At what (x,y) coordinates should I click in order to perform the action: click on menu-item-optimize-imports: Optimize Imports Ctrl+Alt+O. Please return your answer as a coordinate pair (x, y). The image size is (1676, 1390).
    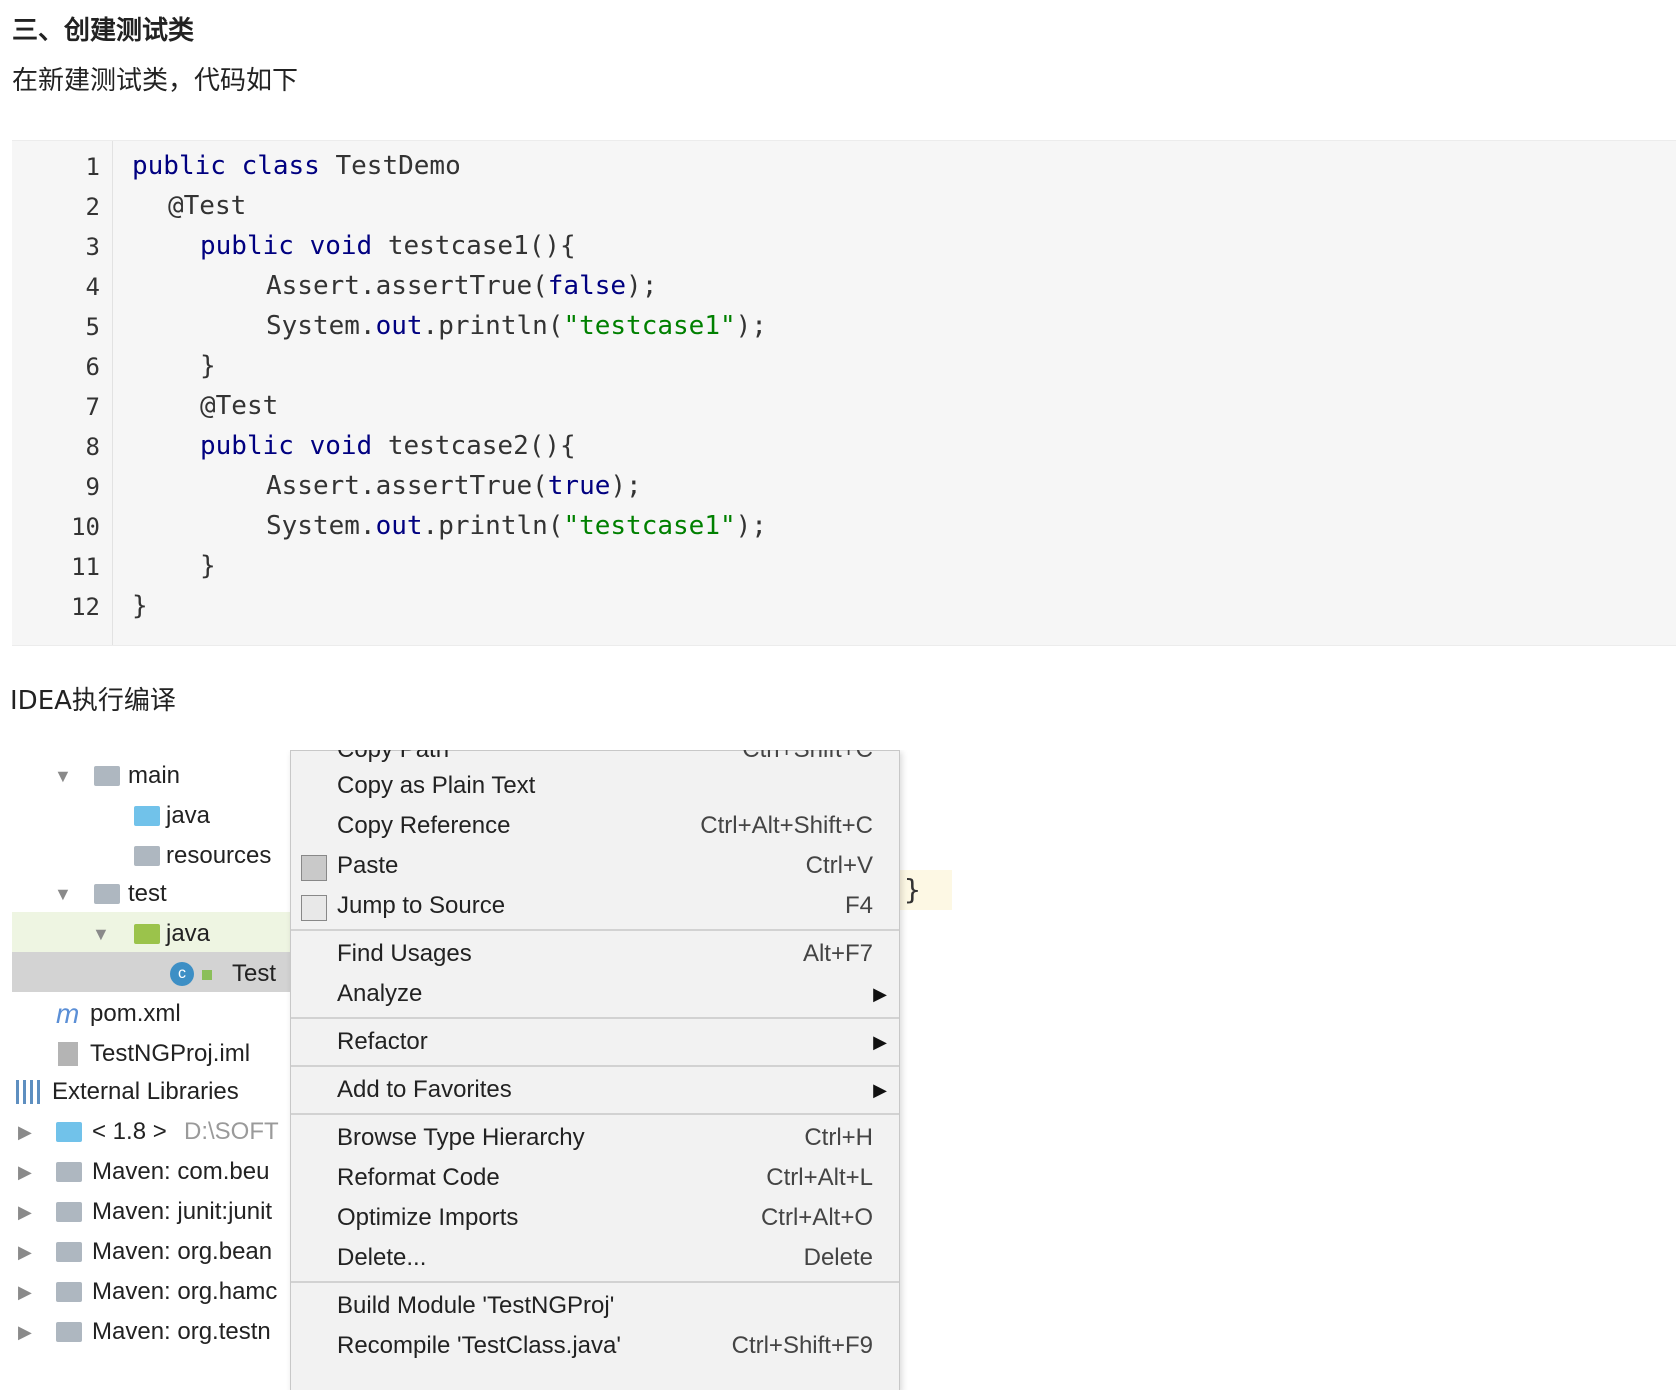
    Looking at the image, I should click on (595, 1218).